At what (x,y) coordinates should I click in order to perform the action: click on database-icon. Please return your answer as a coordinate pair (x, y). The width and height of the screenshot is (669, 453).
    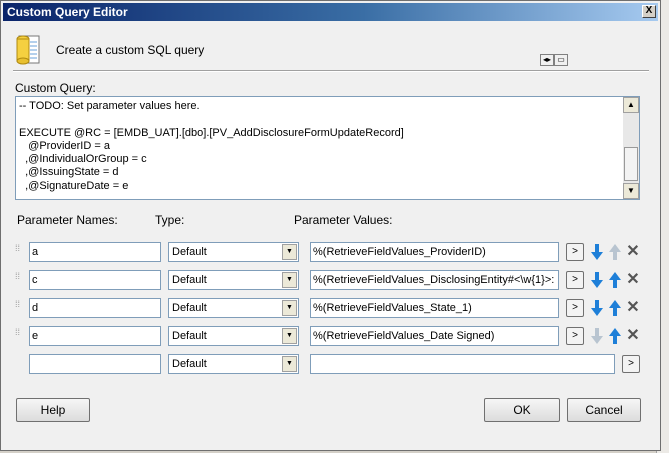
    Looking at the image, I should click on (28, 49).